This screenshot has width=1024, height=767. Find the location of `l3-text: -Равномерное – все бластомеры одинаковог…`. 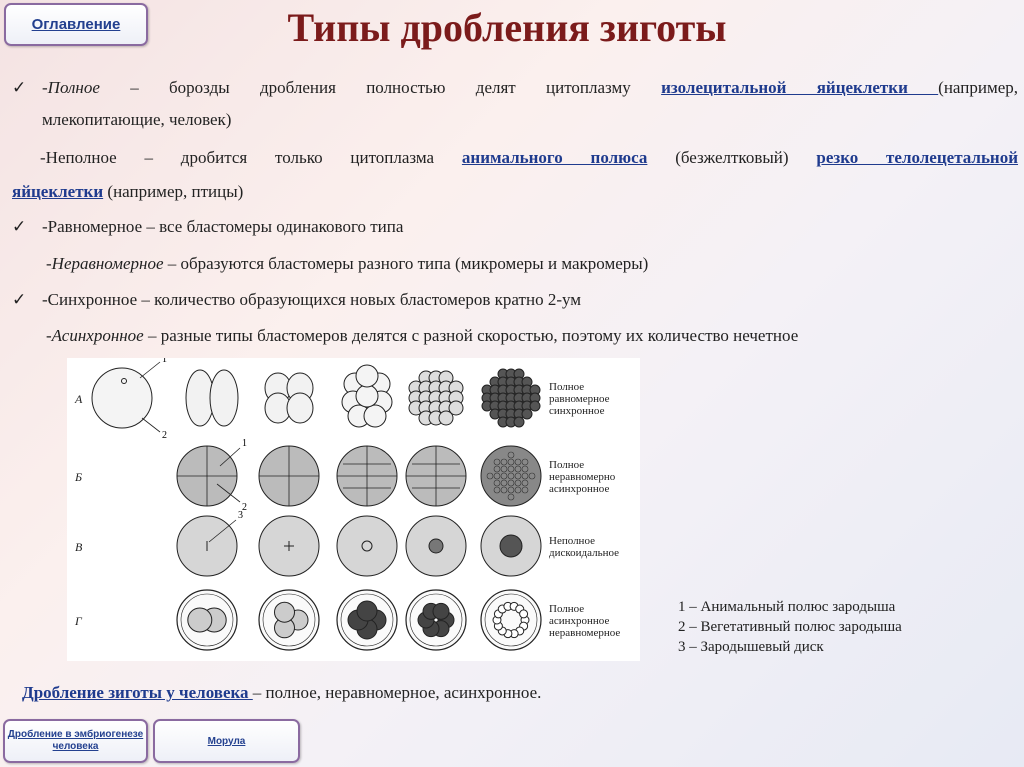

l3-text: -Равномерное – все бластомеры одинаковог… is located at coordinates (223, 226).